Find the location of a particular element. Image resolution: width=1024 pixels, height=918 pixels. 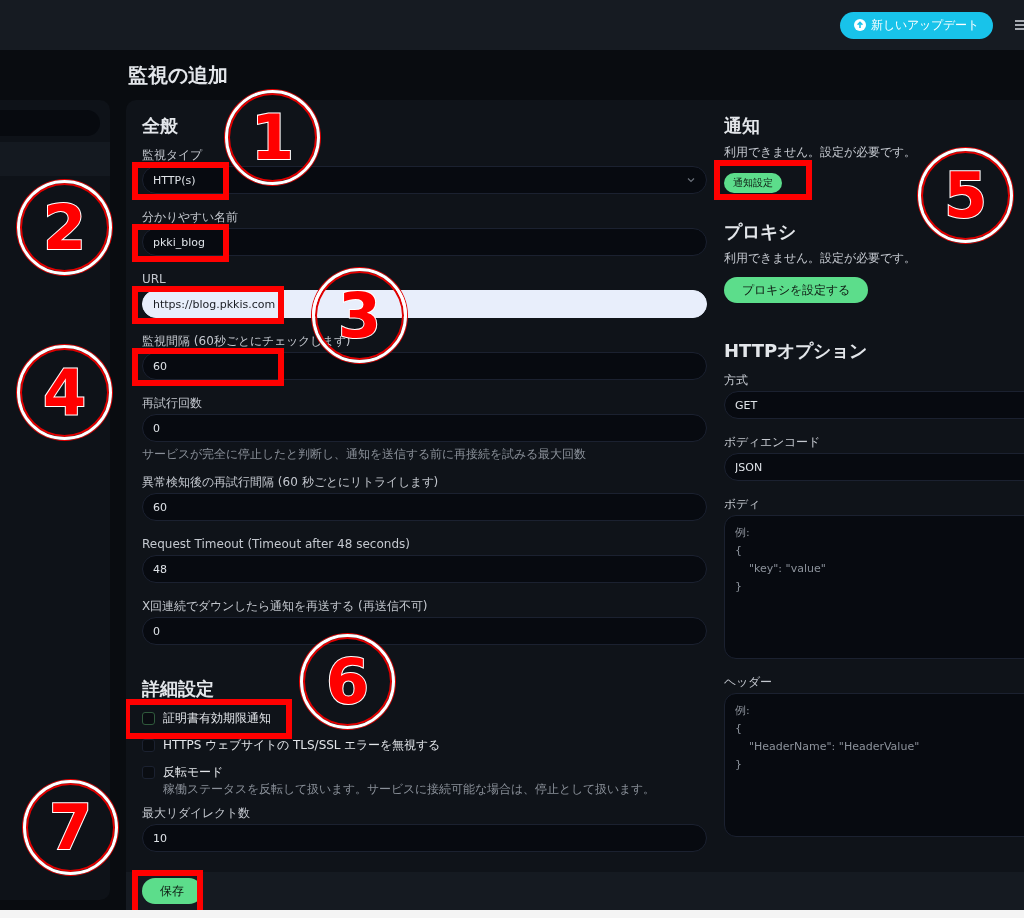

page-title: 監視の追加 is located at coordinates (178, 75).